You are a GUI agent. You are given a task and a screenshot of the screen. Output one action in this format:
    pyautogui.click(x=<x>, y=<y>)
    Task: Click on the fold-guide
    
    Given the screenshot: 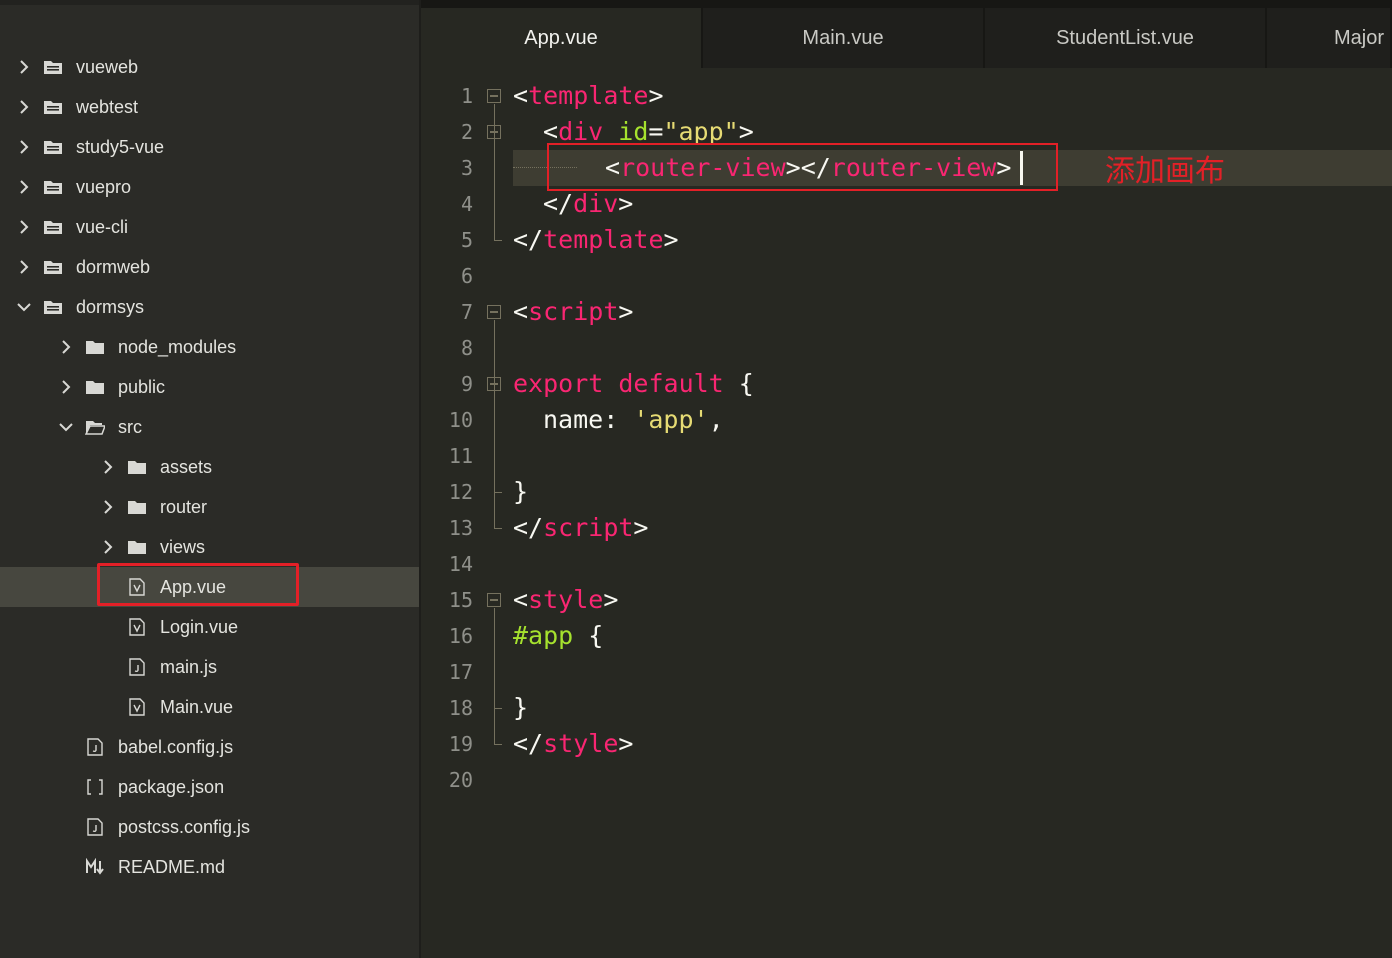 What is the action you would take?
    pyautogui.click(x=494, y=424)
    